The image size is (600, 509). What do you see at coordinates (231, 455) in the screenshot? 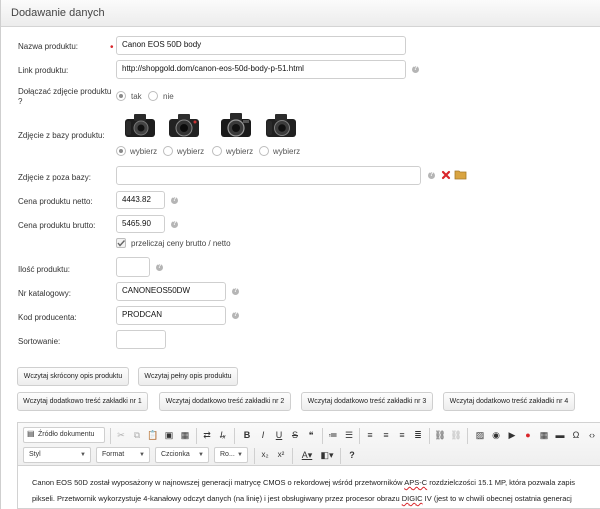
I see `size-combo: Ro... ▼` at bounding box center [231, 455].